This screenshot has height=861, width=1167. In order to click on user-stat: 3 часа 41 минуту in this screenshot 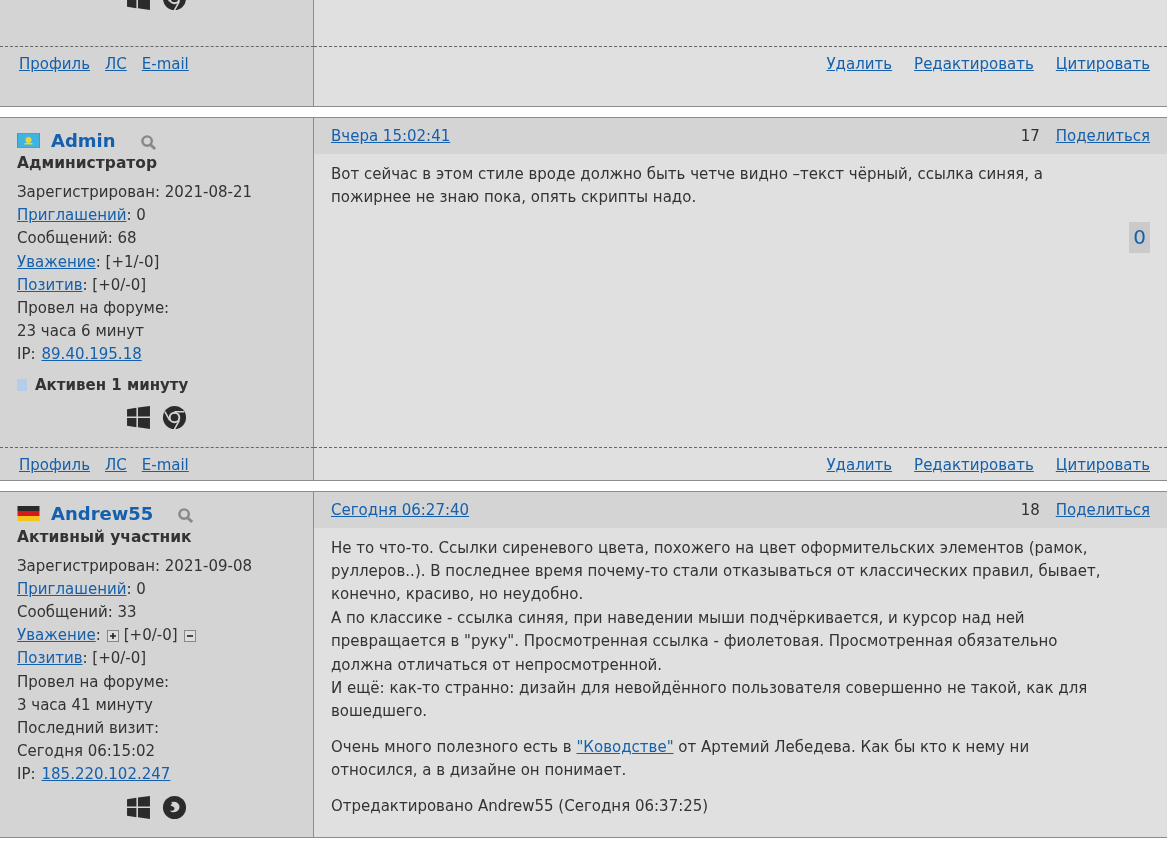, I will do `click(85, 705)`.